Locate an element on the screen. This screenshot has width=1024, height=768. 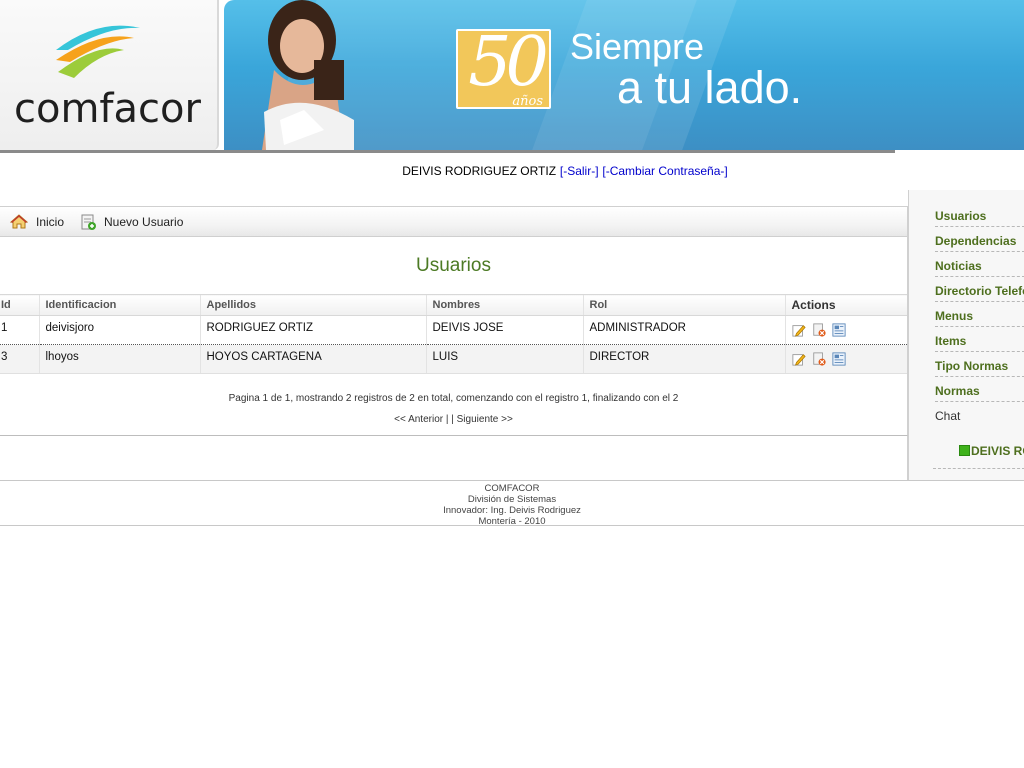
logout-link: [-Salir-] is located at coordinates (579, 171).